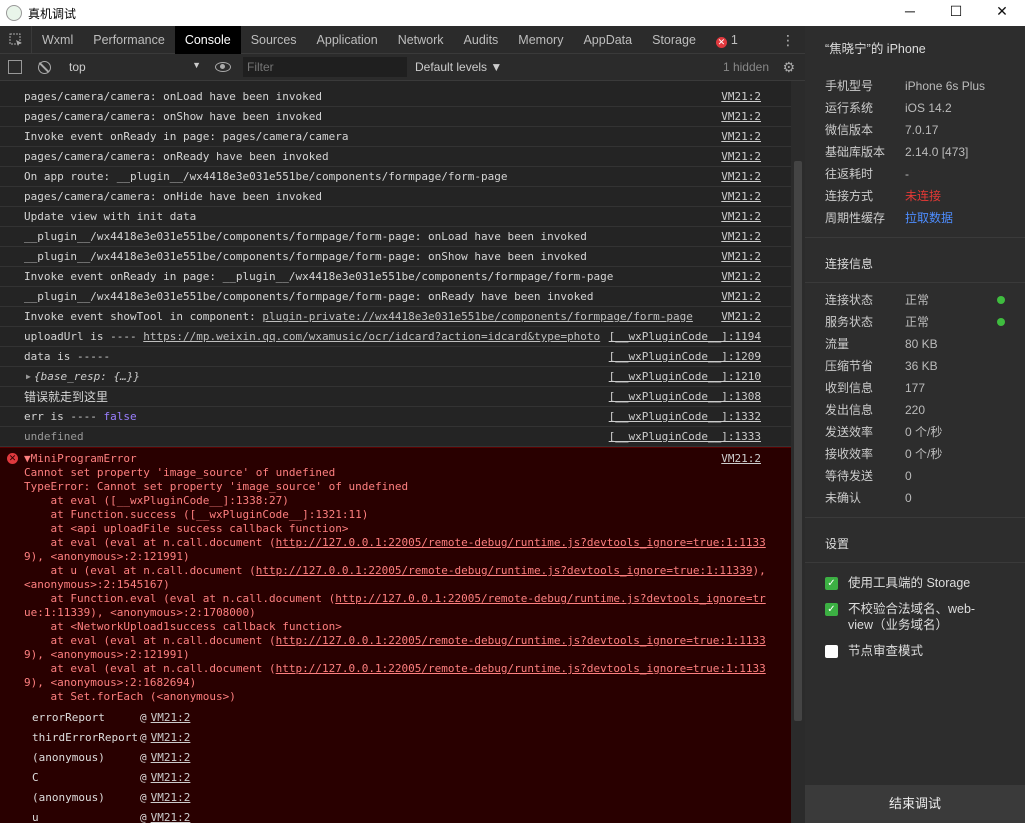 The image size is (1025, 823). Describe the element at coordinates (915, 583) in the screenshot. I see `storage-checkbox: ✓ 使用工具端的 Storage` at that location.